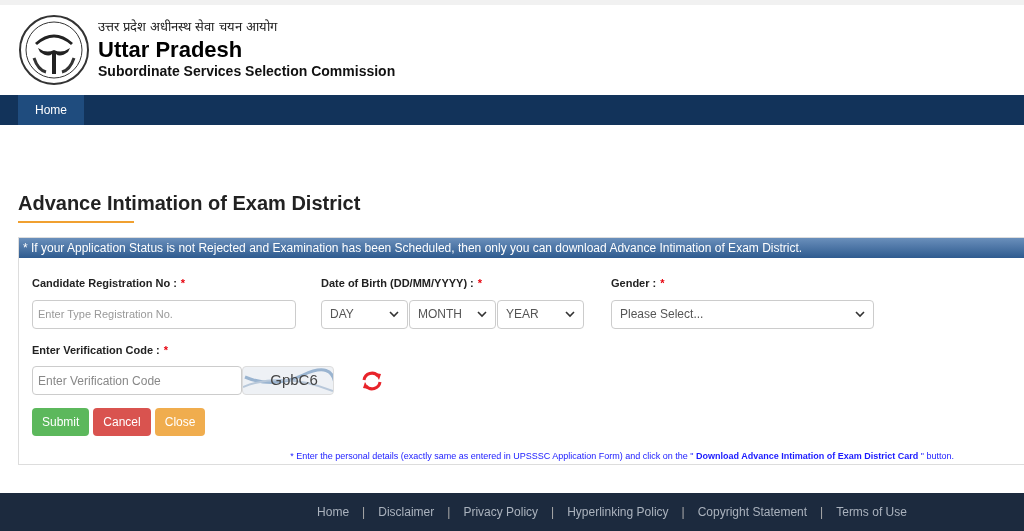 This screenshot has height=531, width=1024. I want to click on captcha-image: GpbC6, so click(288, 380).